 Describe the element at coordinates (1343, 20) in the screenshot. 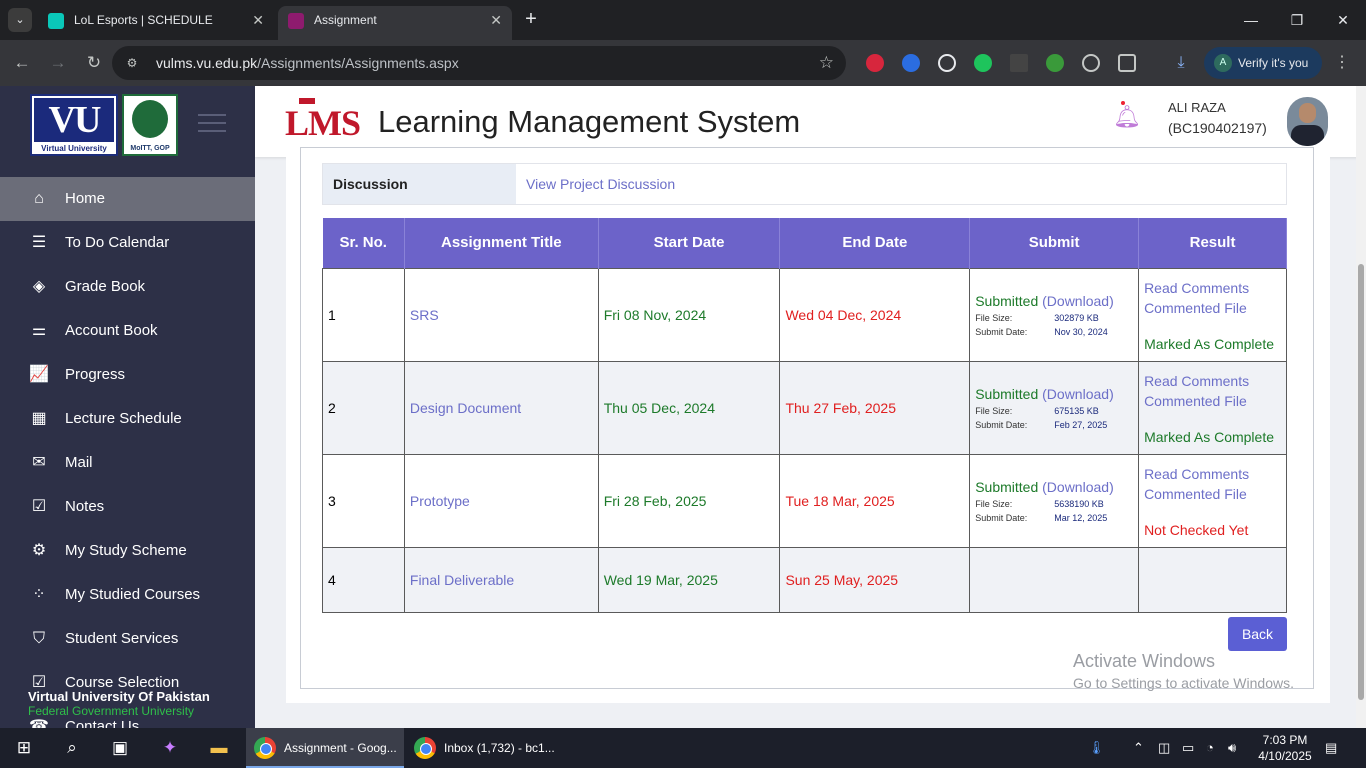

I see `close-window-button: ✕` at that location.